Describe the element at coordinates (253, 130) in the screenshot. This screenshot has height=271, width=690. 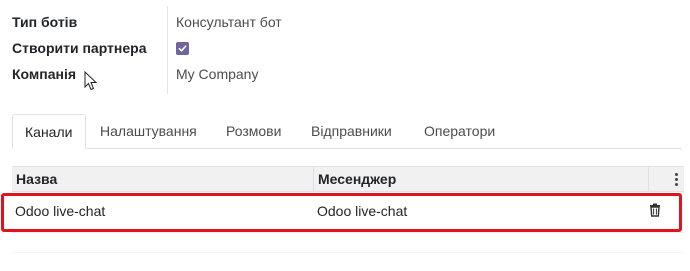
I see `tab-conversations: Розмови` at that location.